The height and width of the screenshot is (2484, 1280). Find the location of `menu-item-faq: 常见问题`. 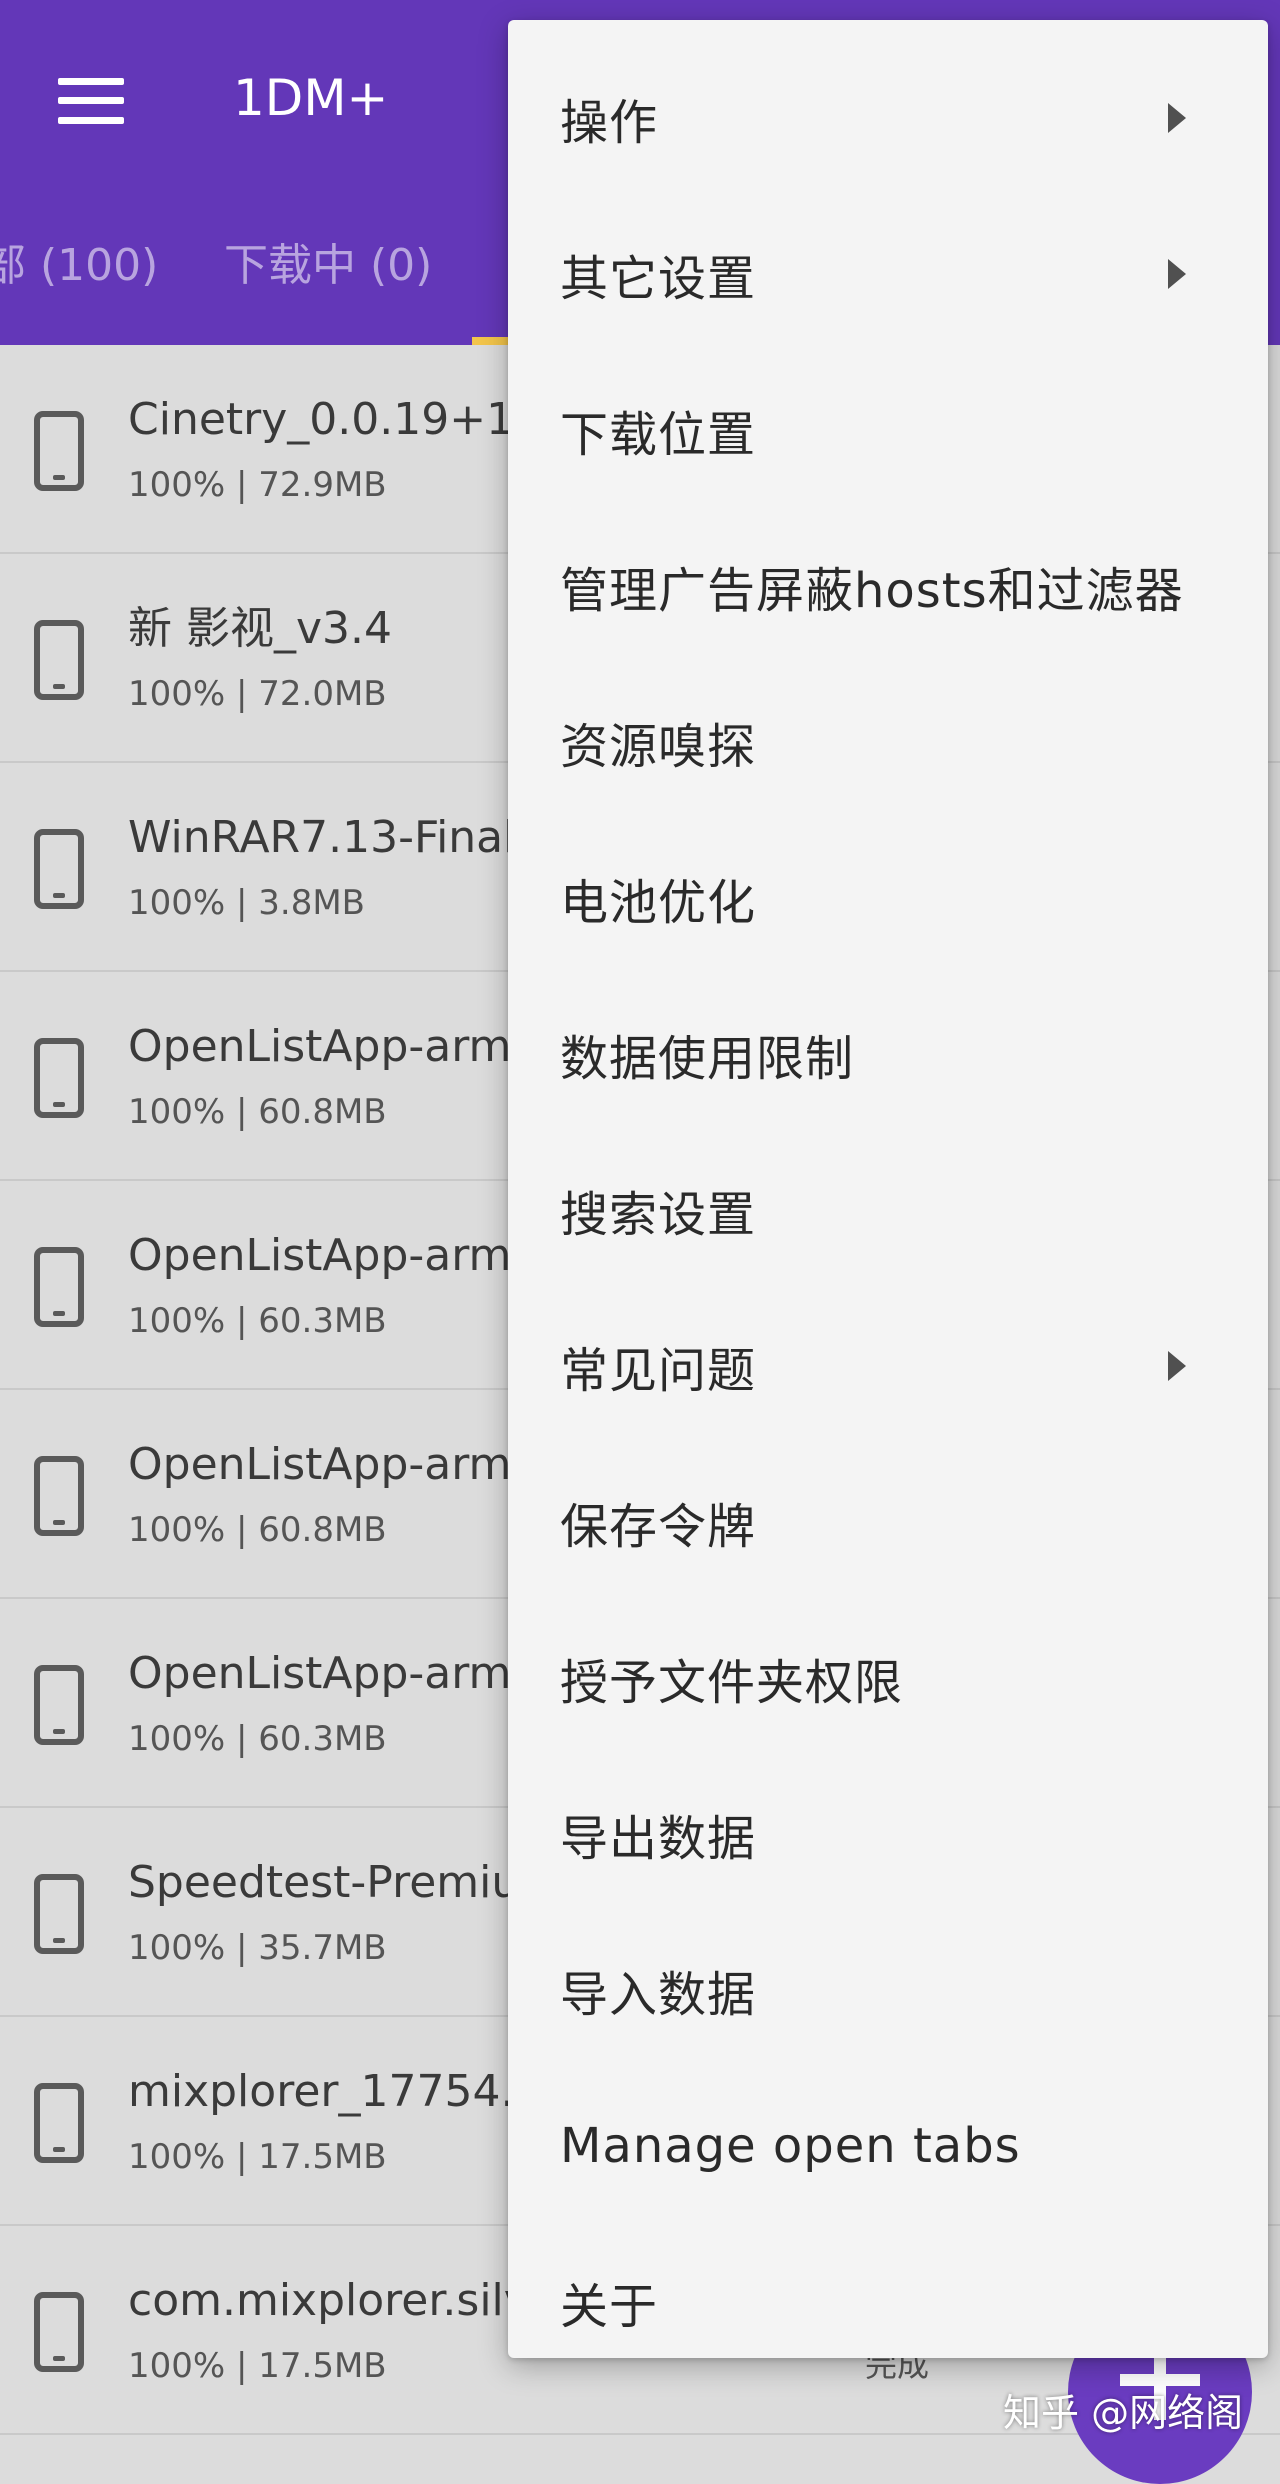

menu-item-faq: 常见问题 is located at coordinates (888, 1366).